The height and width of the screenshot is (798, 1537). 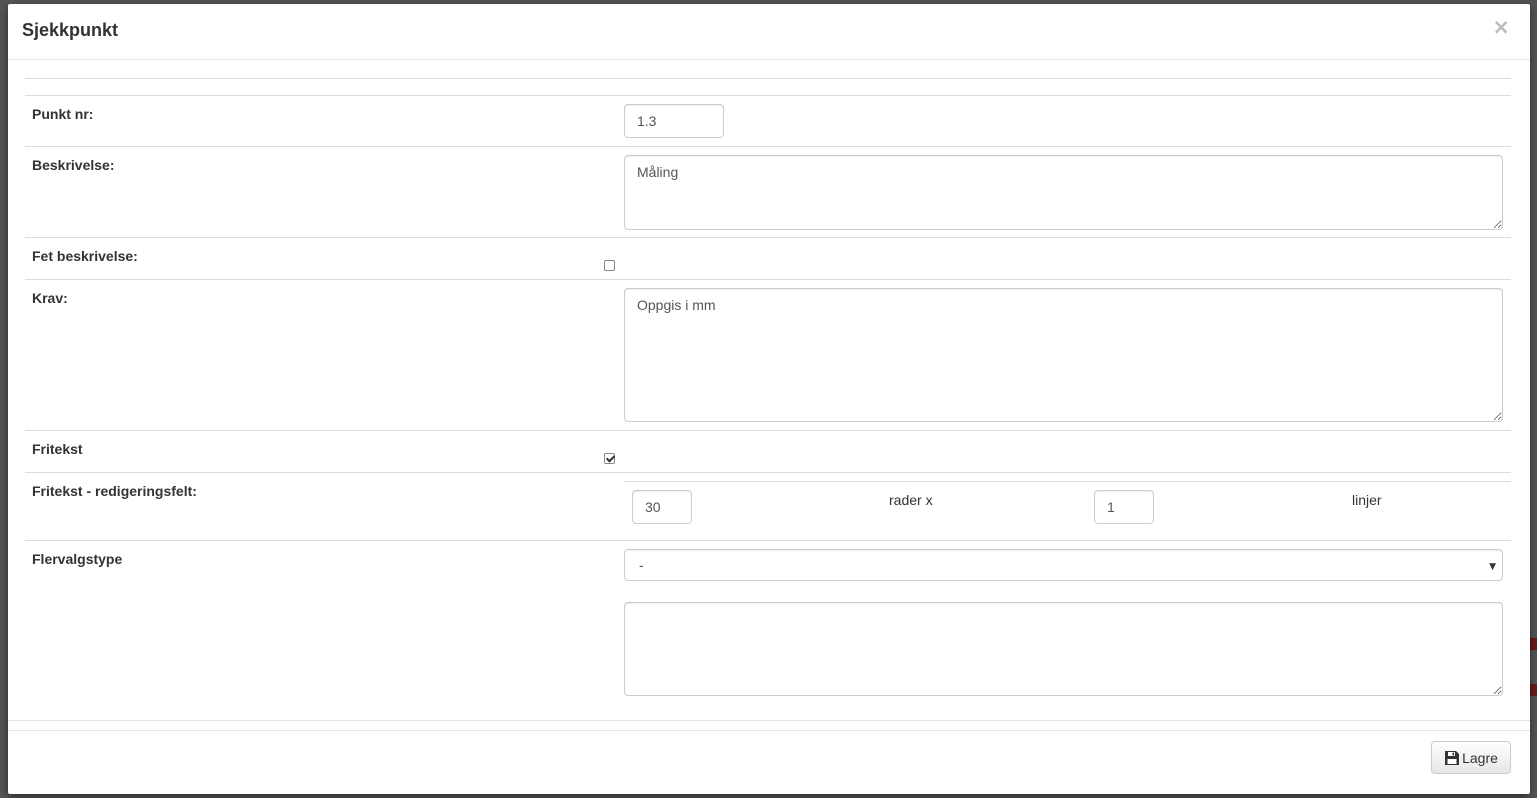 I want to click on close-button: ×, so click(x=1501, y=27).